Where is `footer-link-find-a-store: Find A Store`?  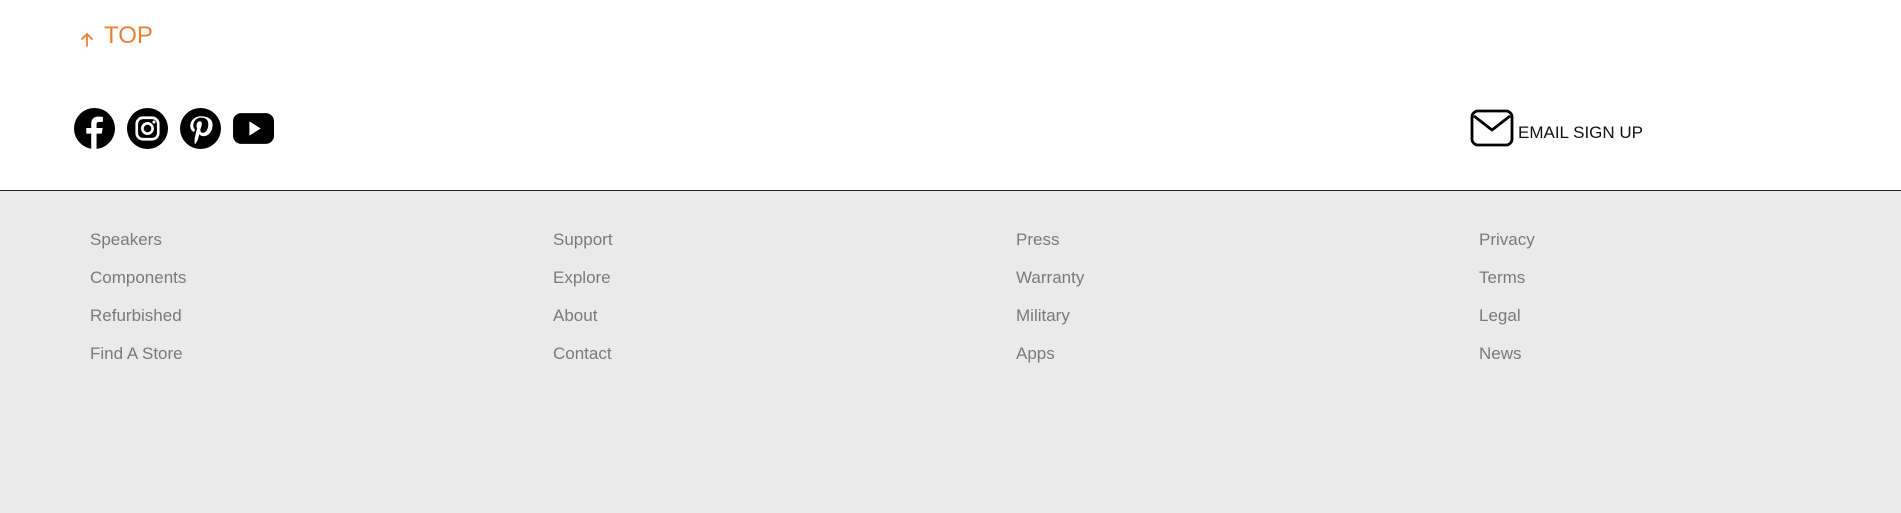
footer-link-find-a-store: Find A Store is located at coordinates (138, 353).